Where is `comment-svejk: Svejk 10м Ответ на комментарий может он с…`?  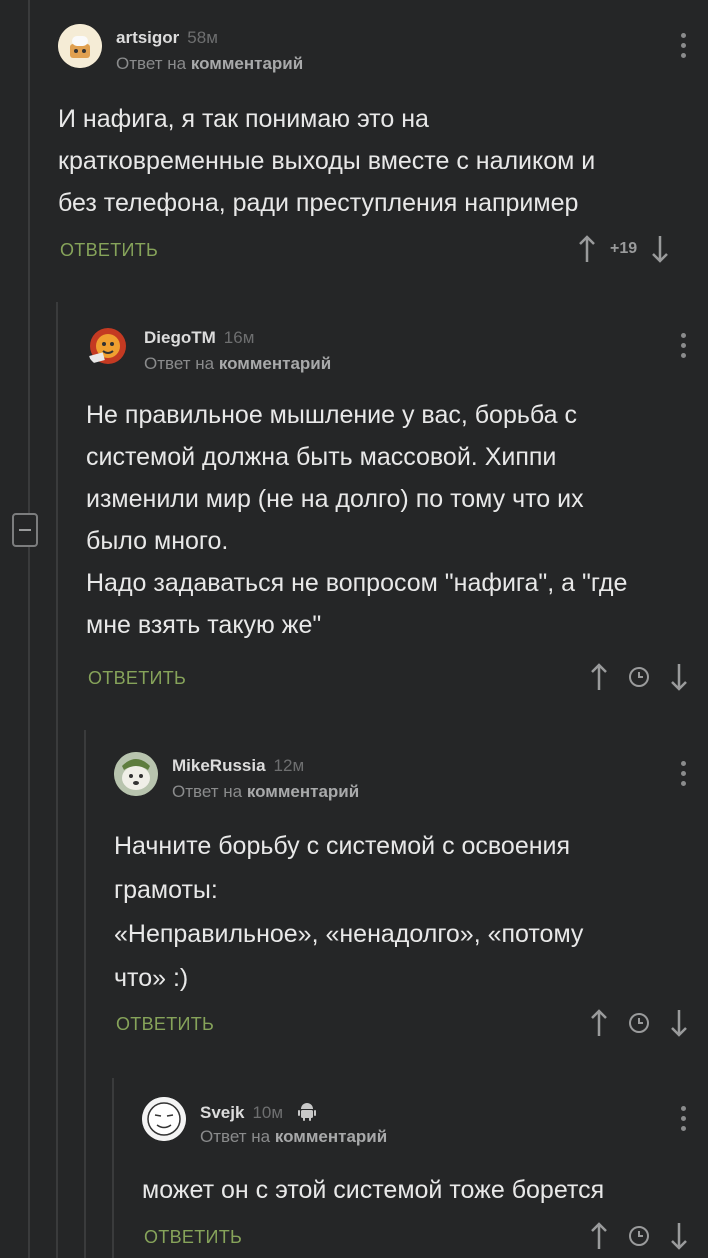
comment-svejk: Svejk 10м Ответ на комментарий может он с… is located at coordinates (425, 1177).